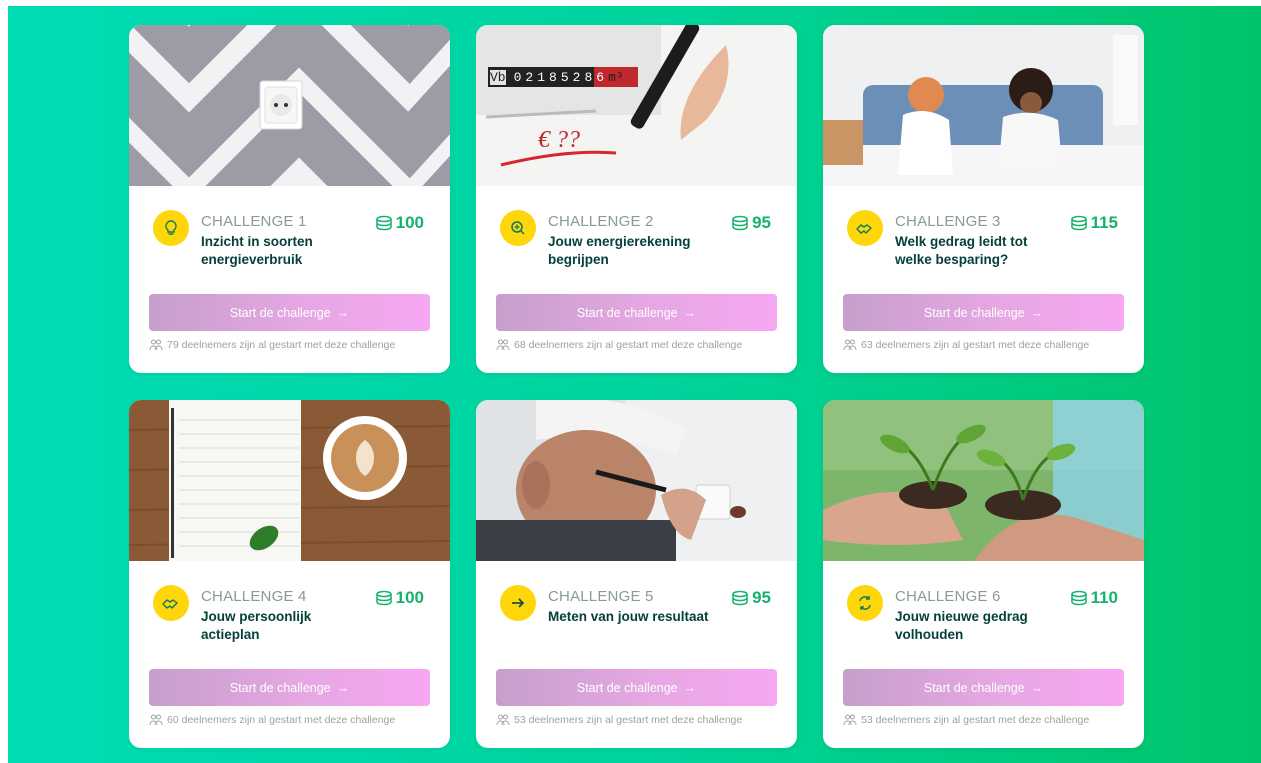 This screenshot has width=1261, height=763. Describe the element at coordinates (983, 105) in the screenshot. I see `photo-children-playing` at that location.